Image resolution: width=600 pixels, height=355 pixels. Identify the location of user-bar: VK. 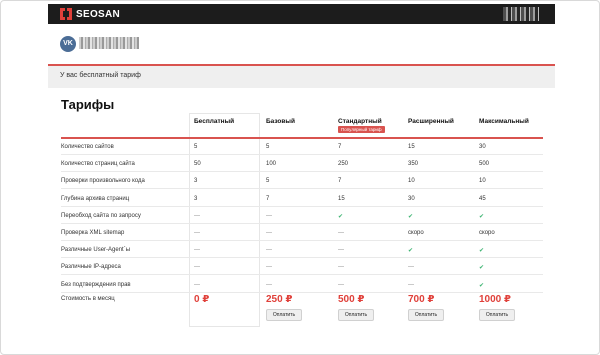
(301, 44).